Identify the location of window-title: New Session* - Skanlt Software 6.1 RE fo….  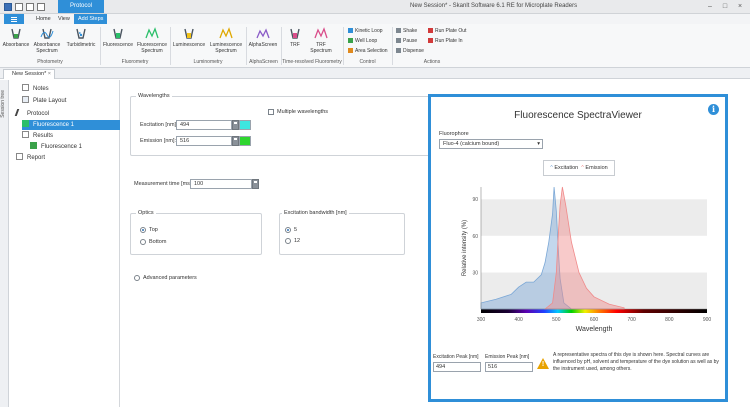
(494, 6).